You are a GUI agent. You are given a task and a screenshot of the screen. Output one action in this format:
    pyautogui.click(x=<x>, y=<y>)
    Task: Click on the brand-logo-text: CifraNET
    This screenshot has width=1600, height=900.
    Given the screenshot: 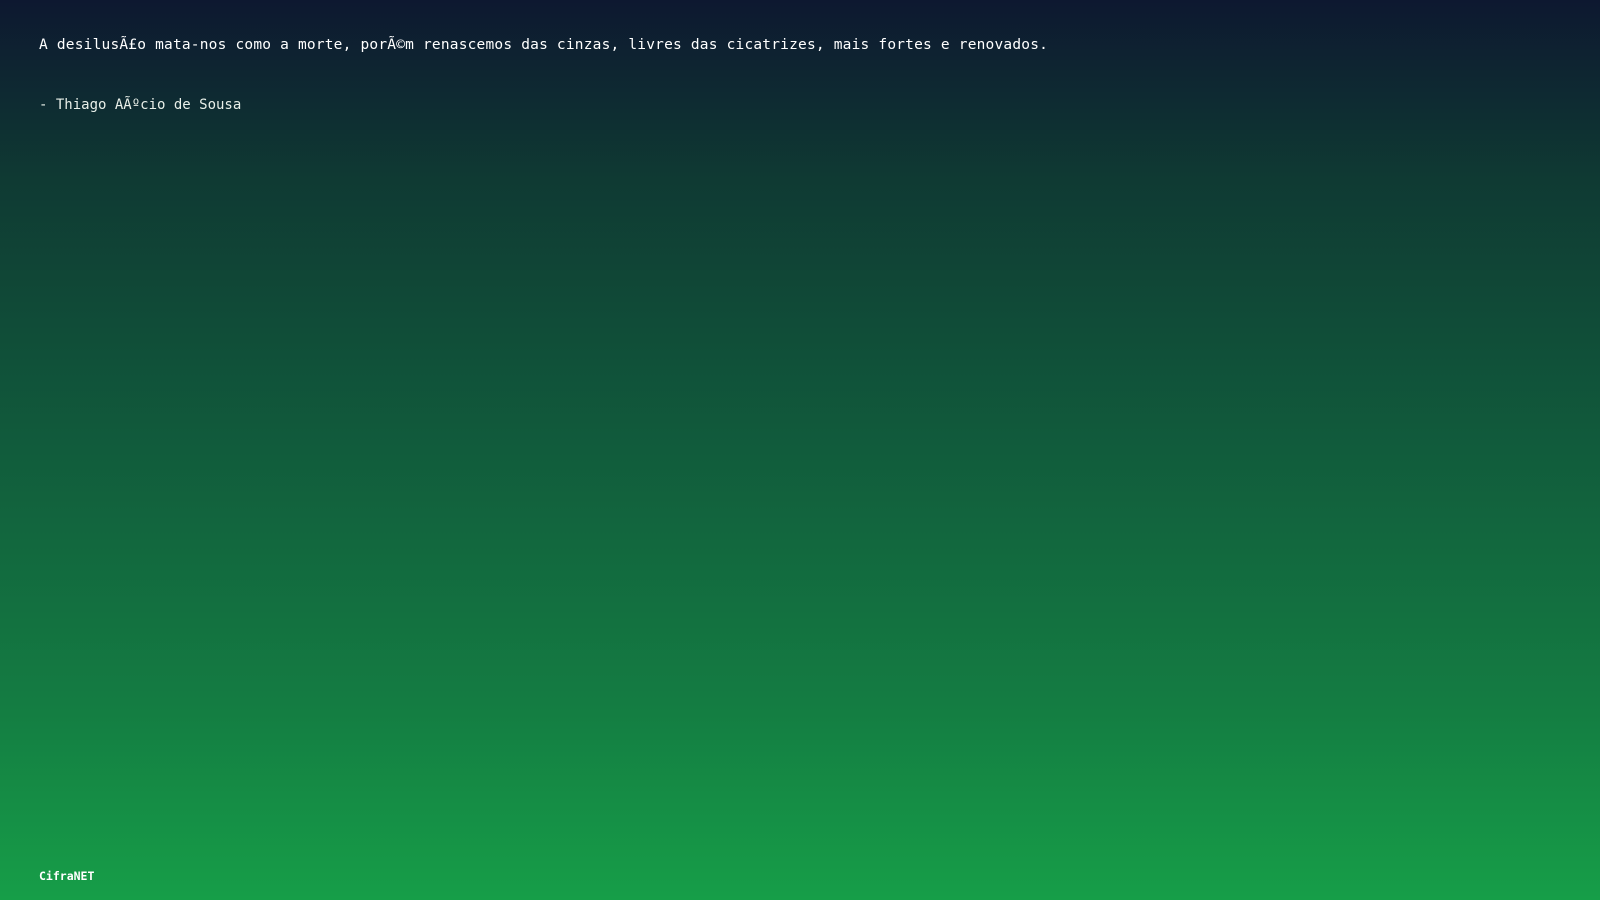 What is the action you would take?
    pyautogui.click(x=67, y=876)
    